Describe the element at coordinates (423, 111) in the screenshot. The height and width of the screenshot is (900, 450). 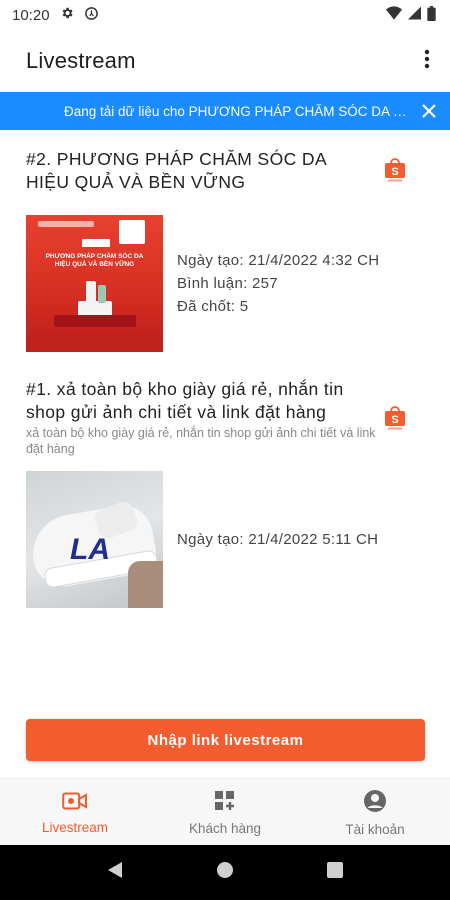
I see `close-icon` at that location.